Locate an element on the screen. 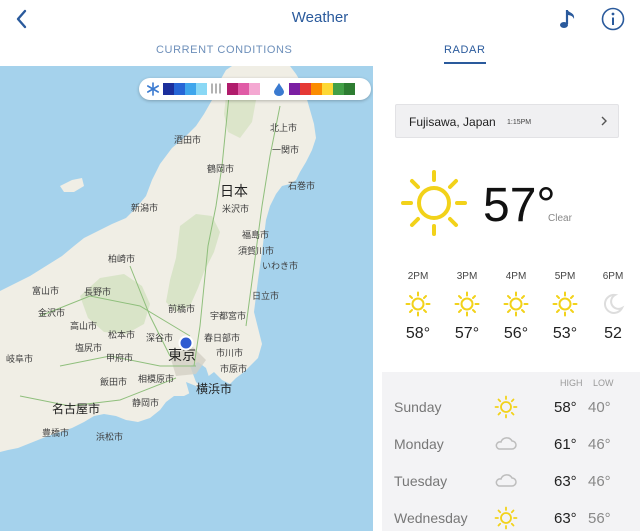 This screenshot has width=640, height=531. page-title: Weather is located at coordinates (320, 17).